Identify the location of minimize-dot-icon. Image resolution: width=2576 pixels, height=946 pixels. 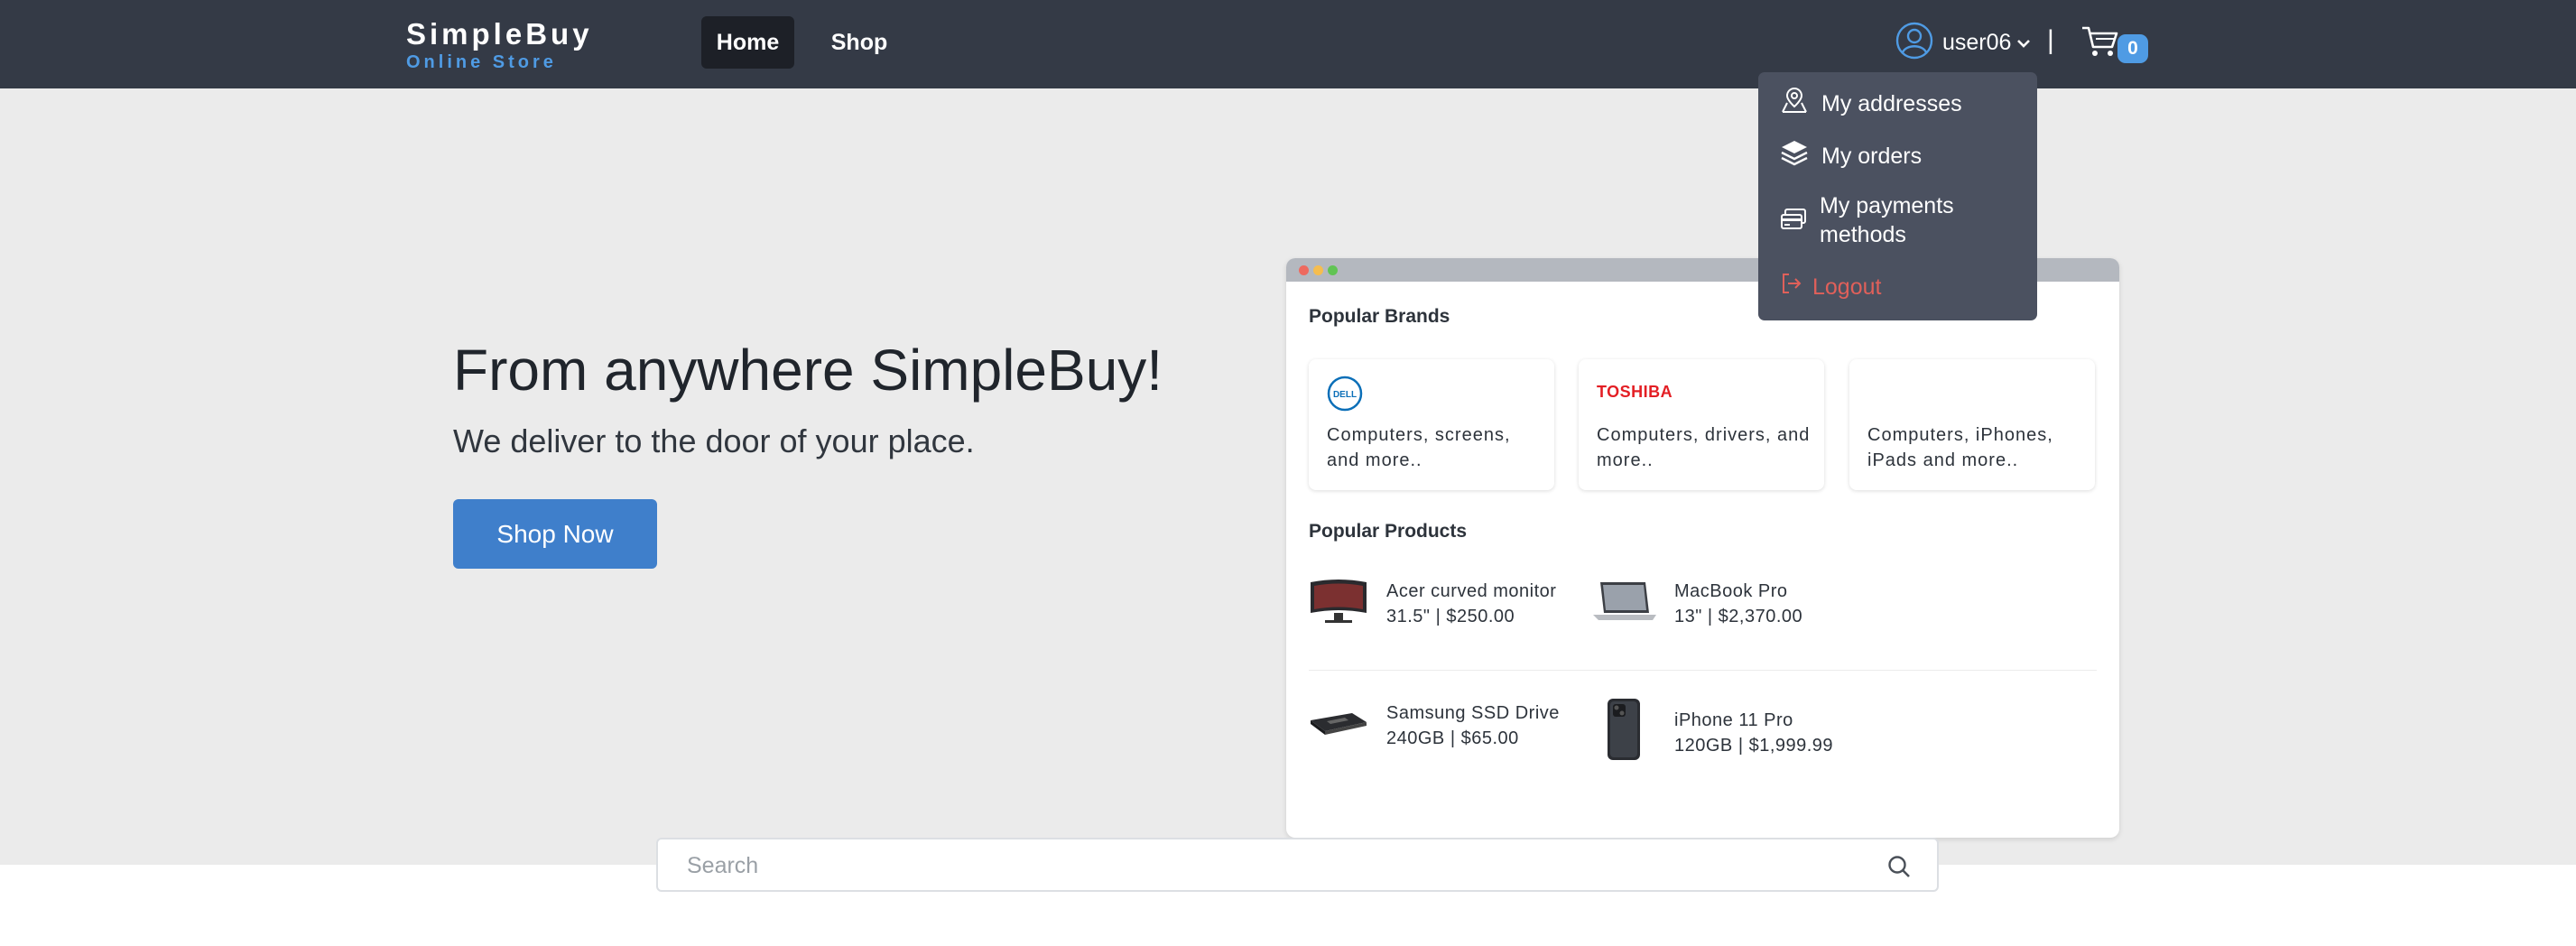
(1318, 270).